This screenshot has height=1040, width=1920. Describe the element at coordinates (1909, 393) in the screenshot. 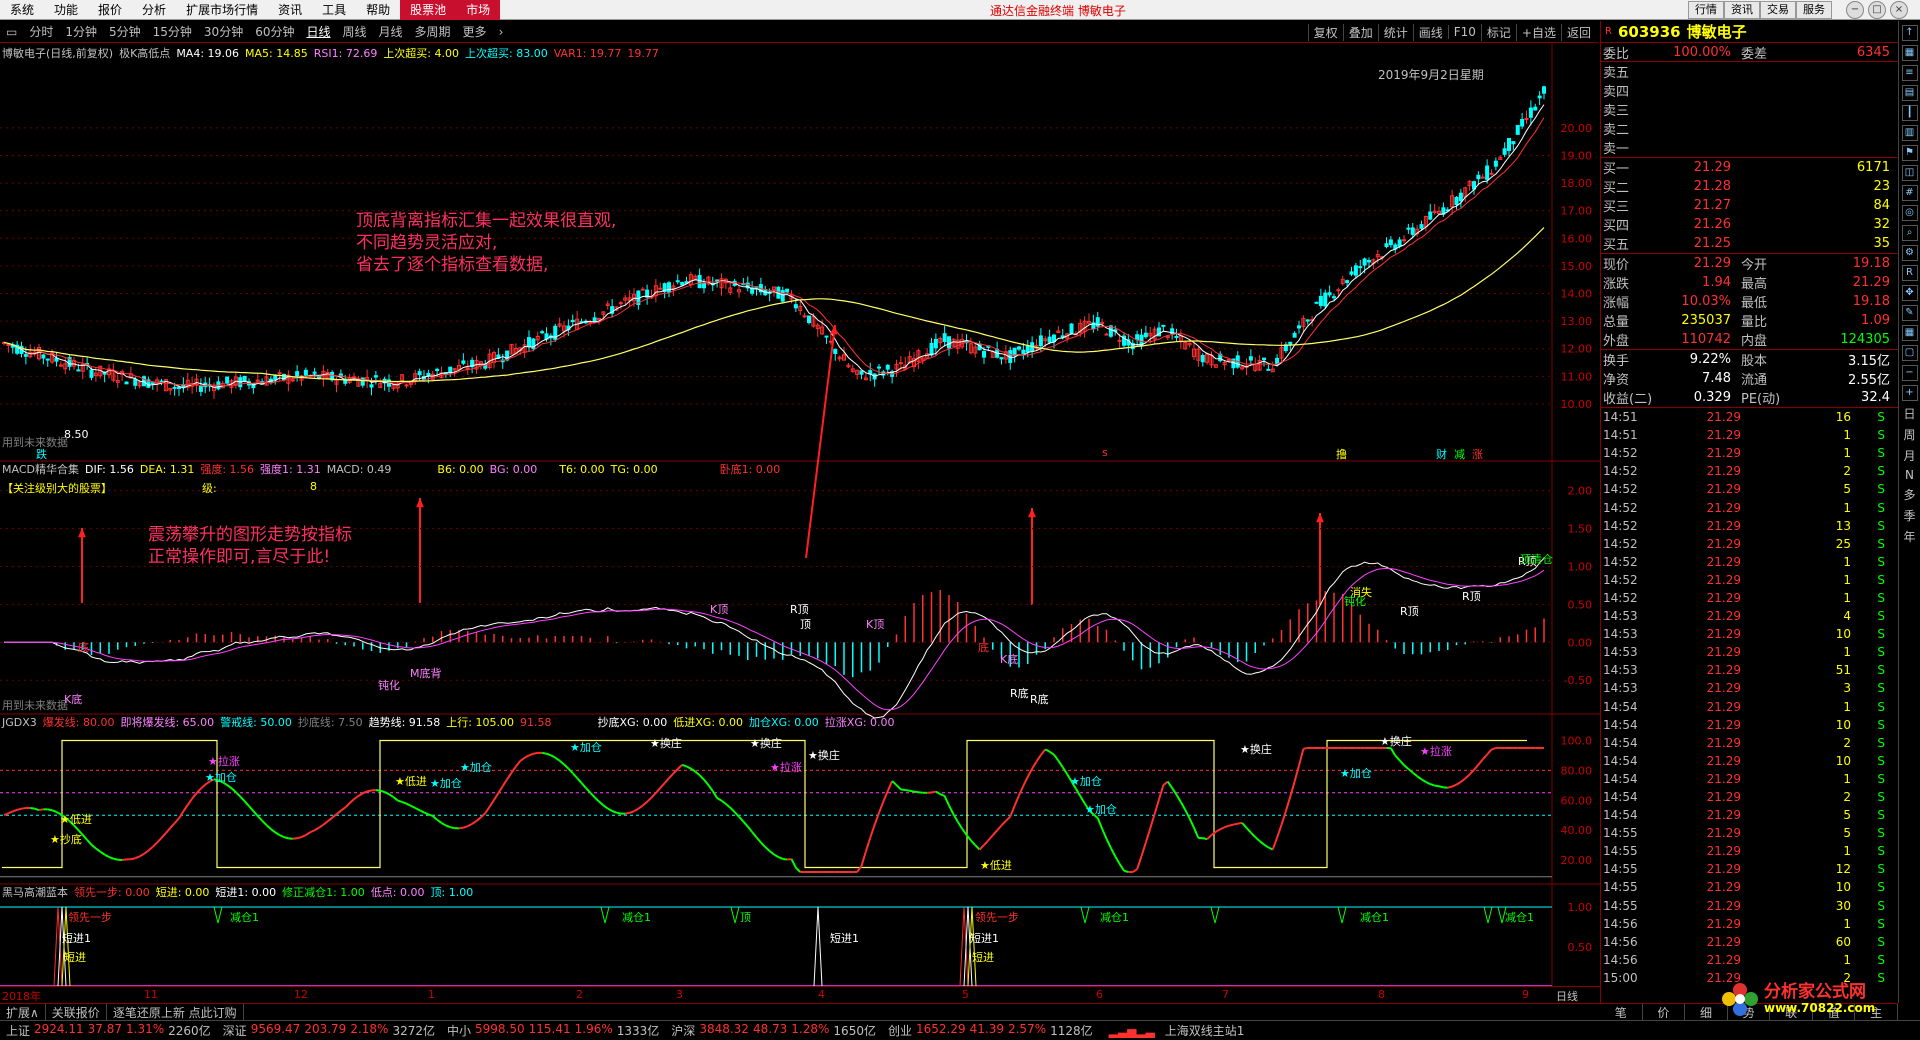

I see `plus-icon: +` at that location.